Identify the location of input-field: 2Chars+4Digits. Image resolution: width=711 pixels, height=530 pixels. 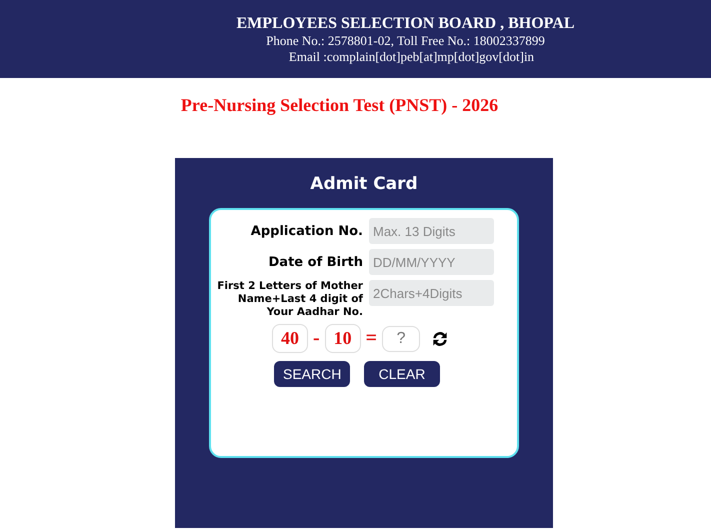
(431, 293).